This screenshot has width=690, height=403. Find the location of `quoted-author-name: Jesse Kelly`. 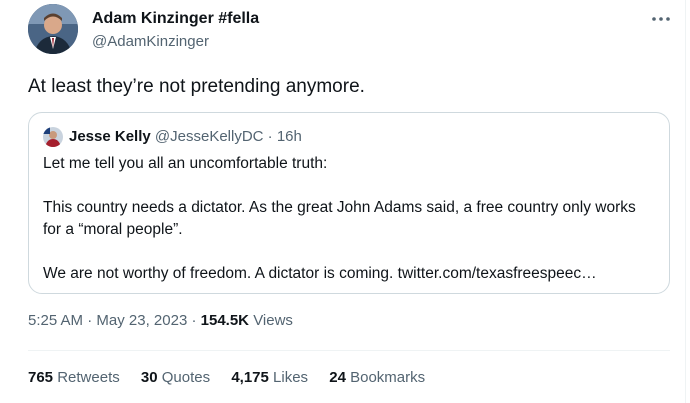

quoted-author-name: Jesse Kelly is located at coordinates (110, 136).